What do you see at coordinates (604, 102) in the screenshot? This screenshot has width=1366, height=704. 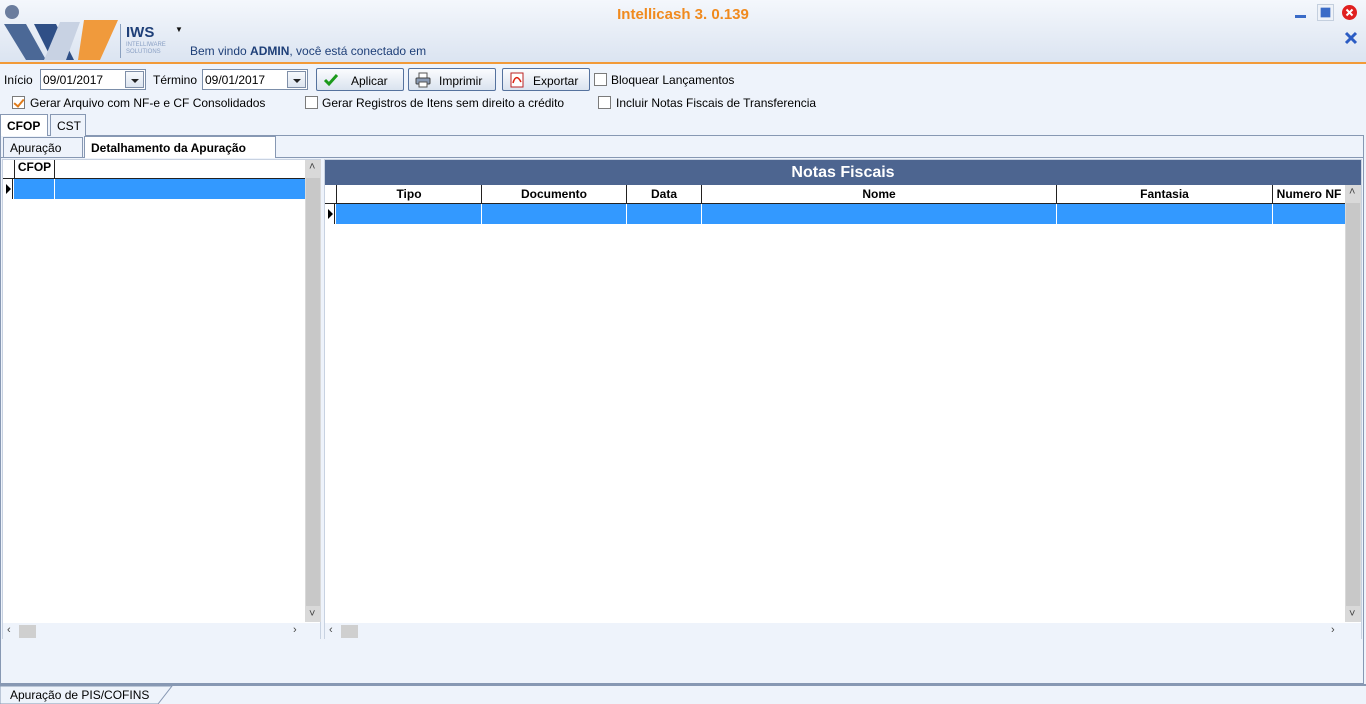 I see `incluir-notas-checkbox` at bounding box center [604, 102].